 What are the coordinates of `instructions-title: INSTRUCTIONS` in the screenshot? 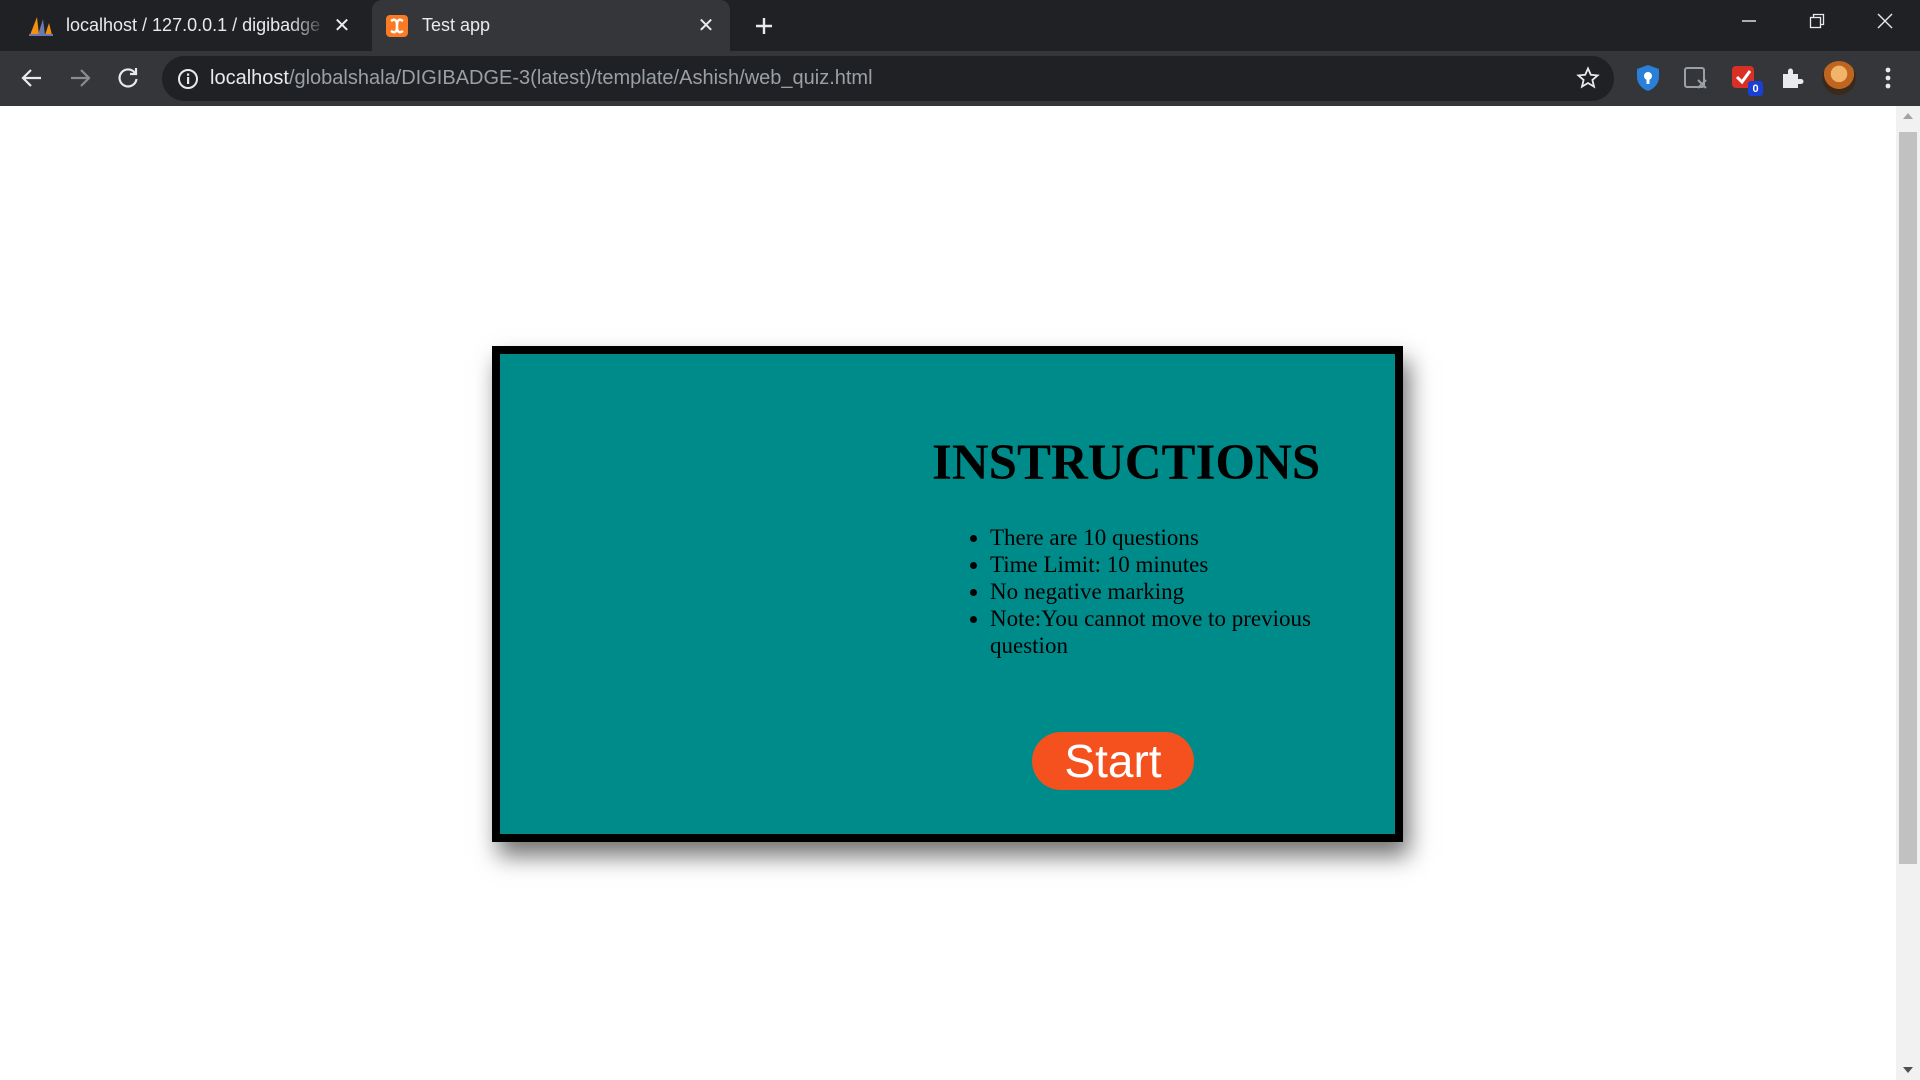 It's located at (1126, 463).